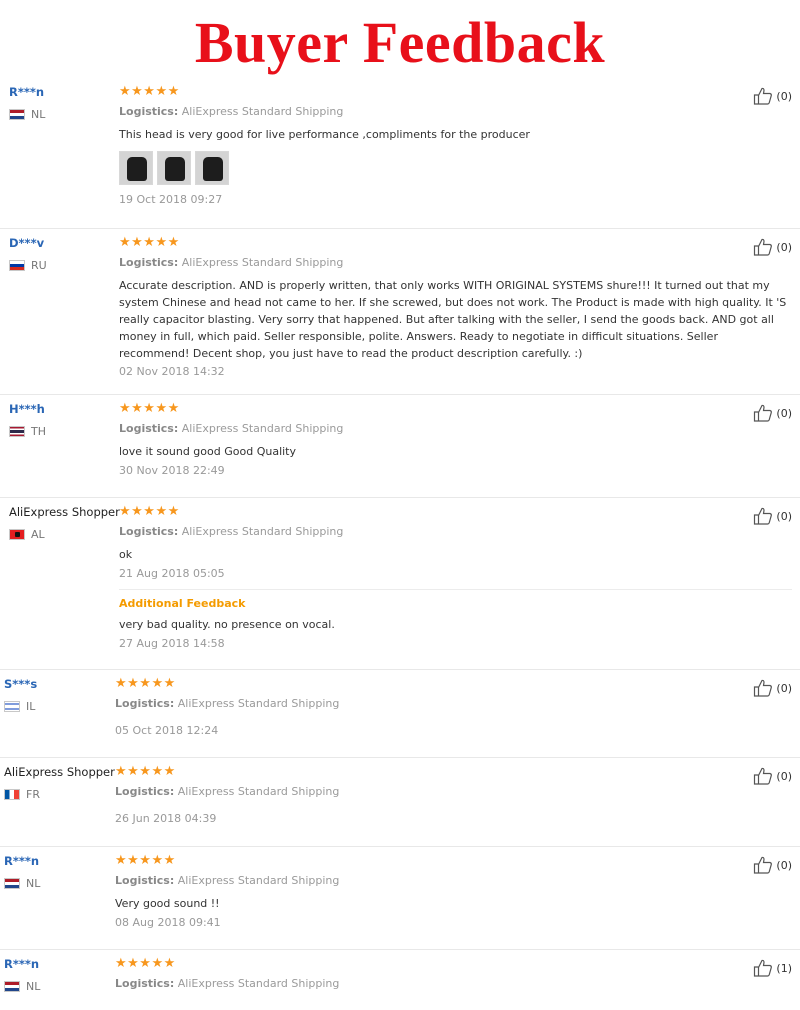 Image resolution: width=800 pixels, height=1010 pixels. I want to click on country-code: FR, so click(33, 794).